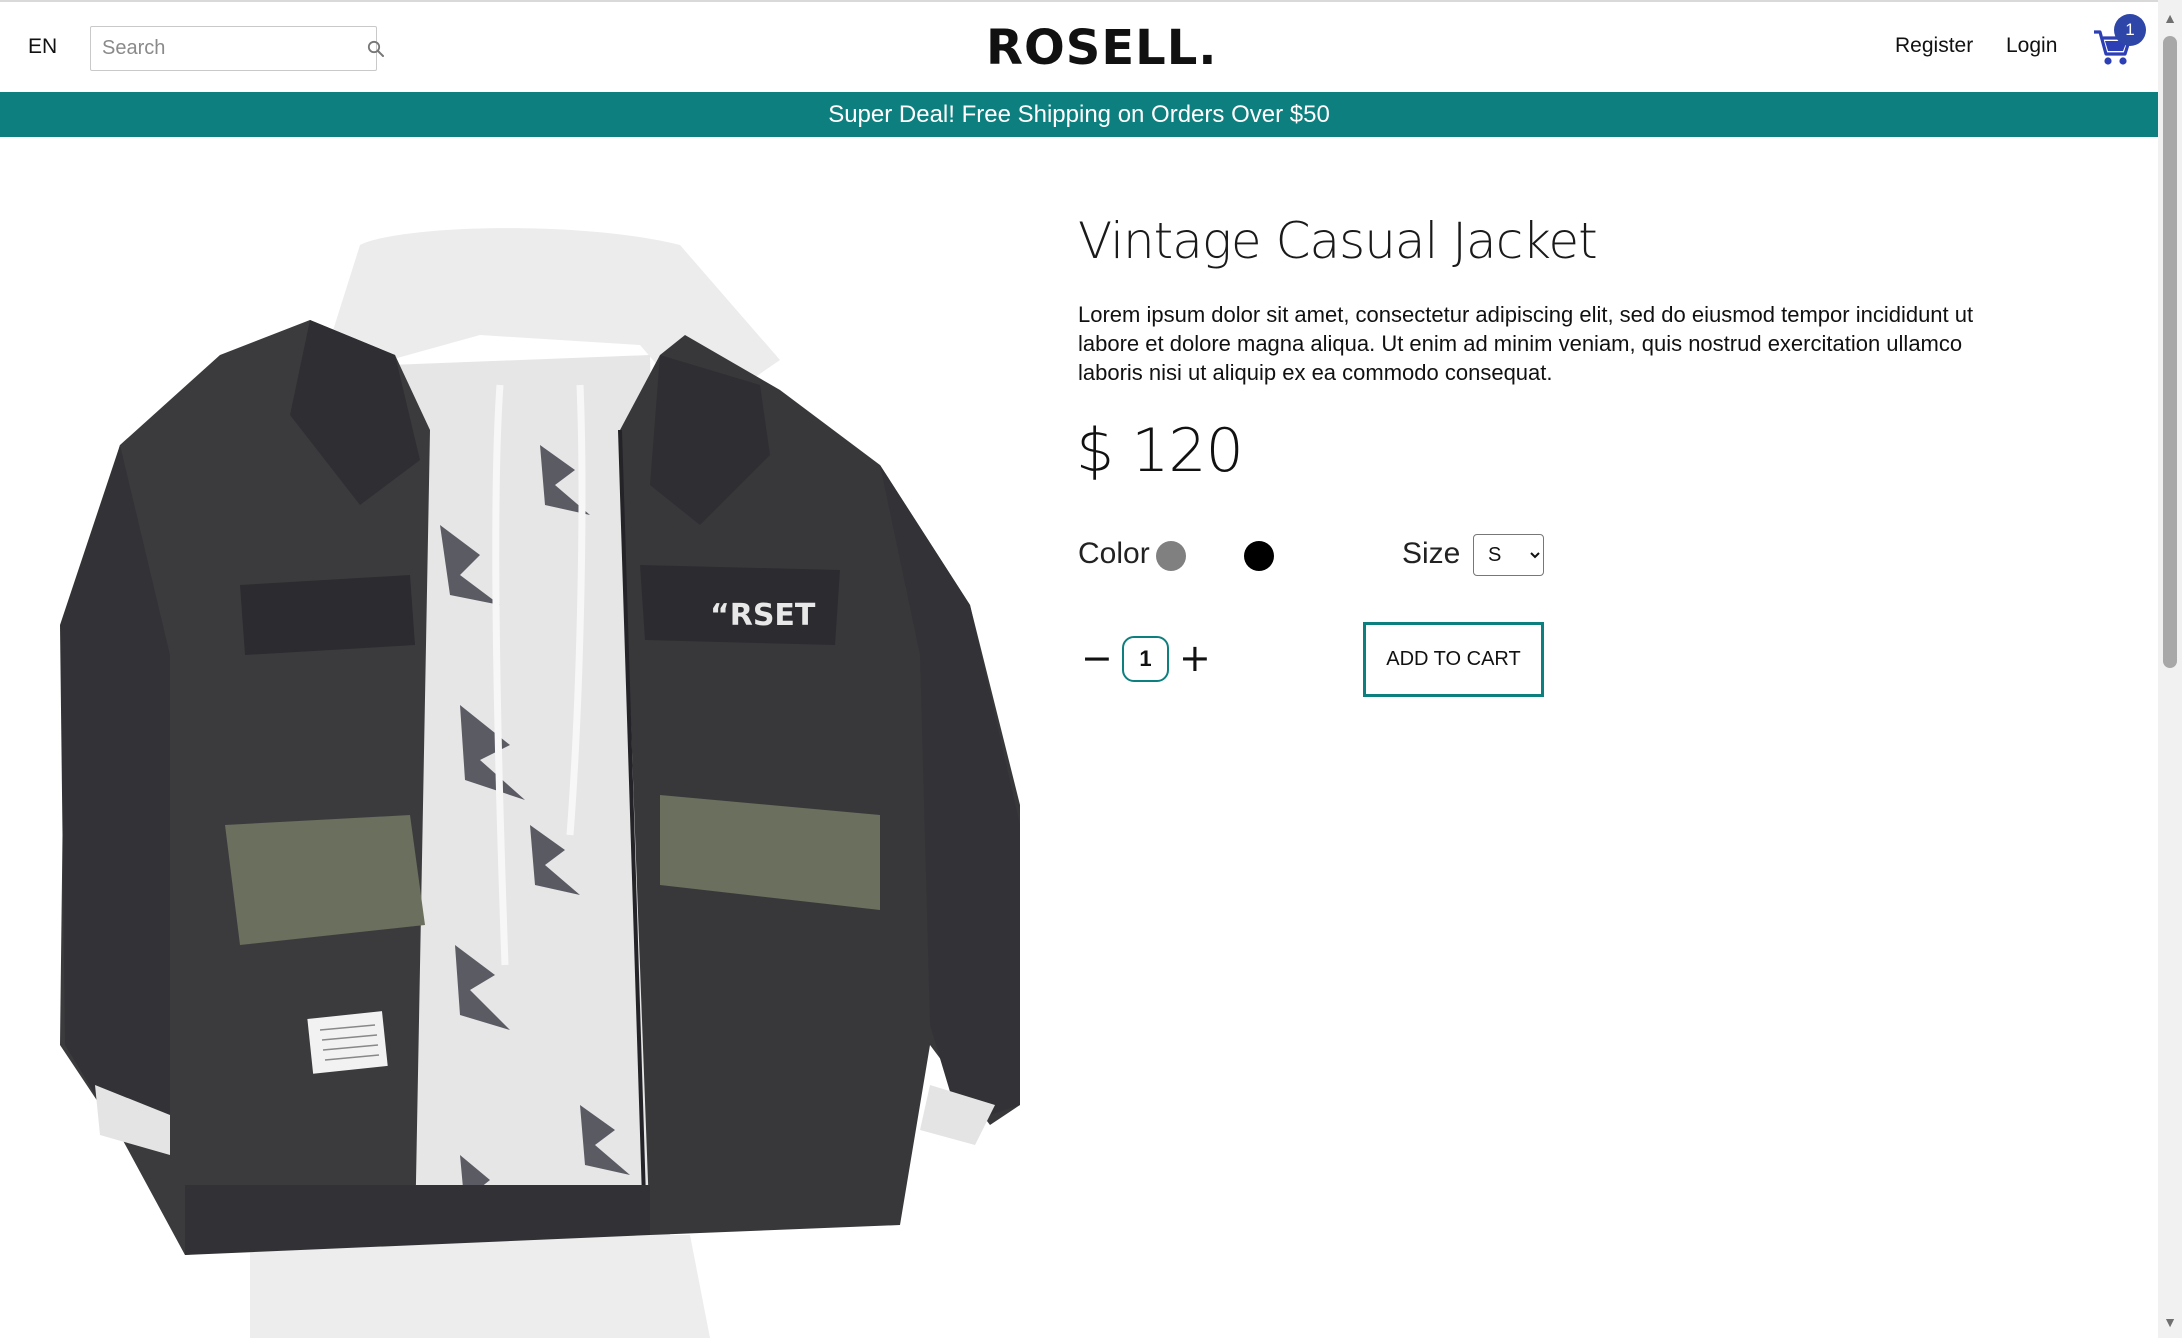 The image size is (2182, 1338). I want to click on vertical-scrollbar: ▲ ▼, so click(2170, 669).